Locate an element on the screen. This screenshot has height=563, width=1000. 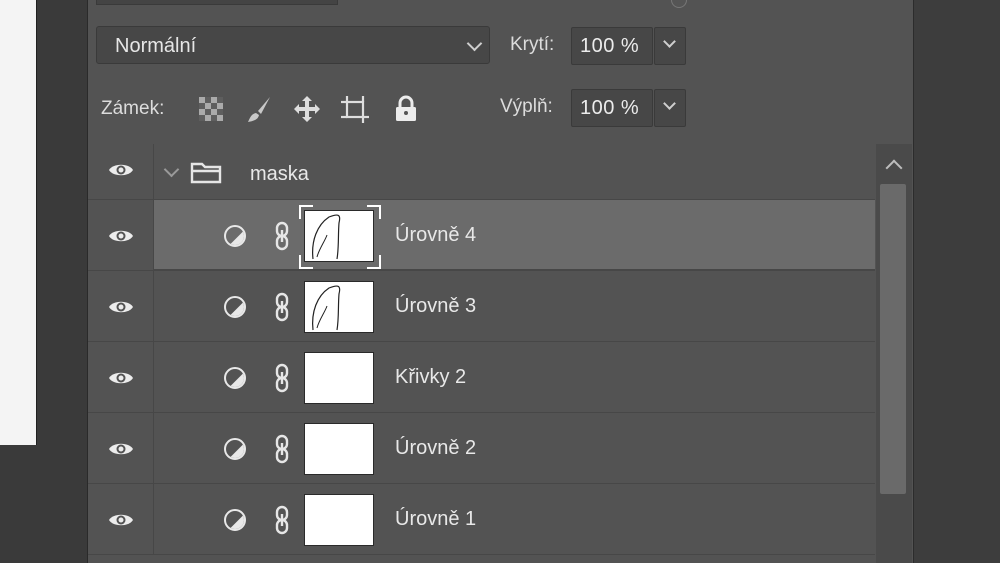
layer-row: Úrovně 4 is located at coordinates (481, 235).